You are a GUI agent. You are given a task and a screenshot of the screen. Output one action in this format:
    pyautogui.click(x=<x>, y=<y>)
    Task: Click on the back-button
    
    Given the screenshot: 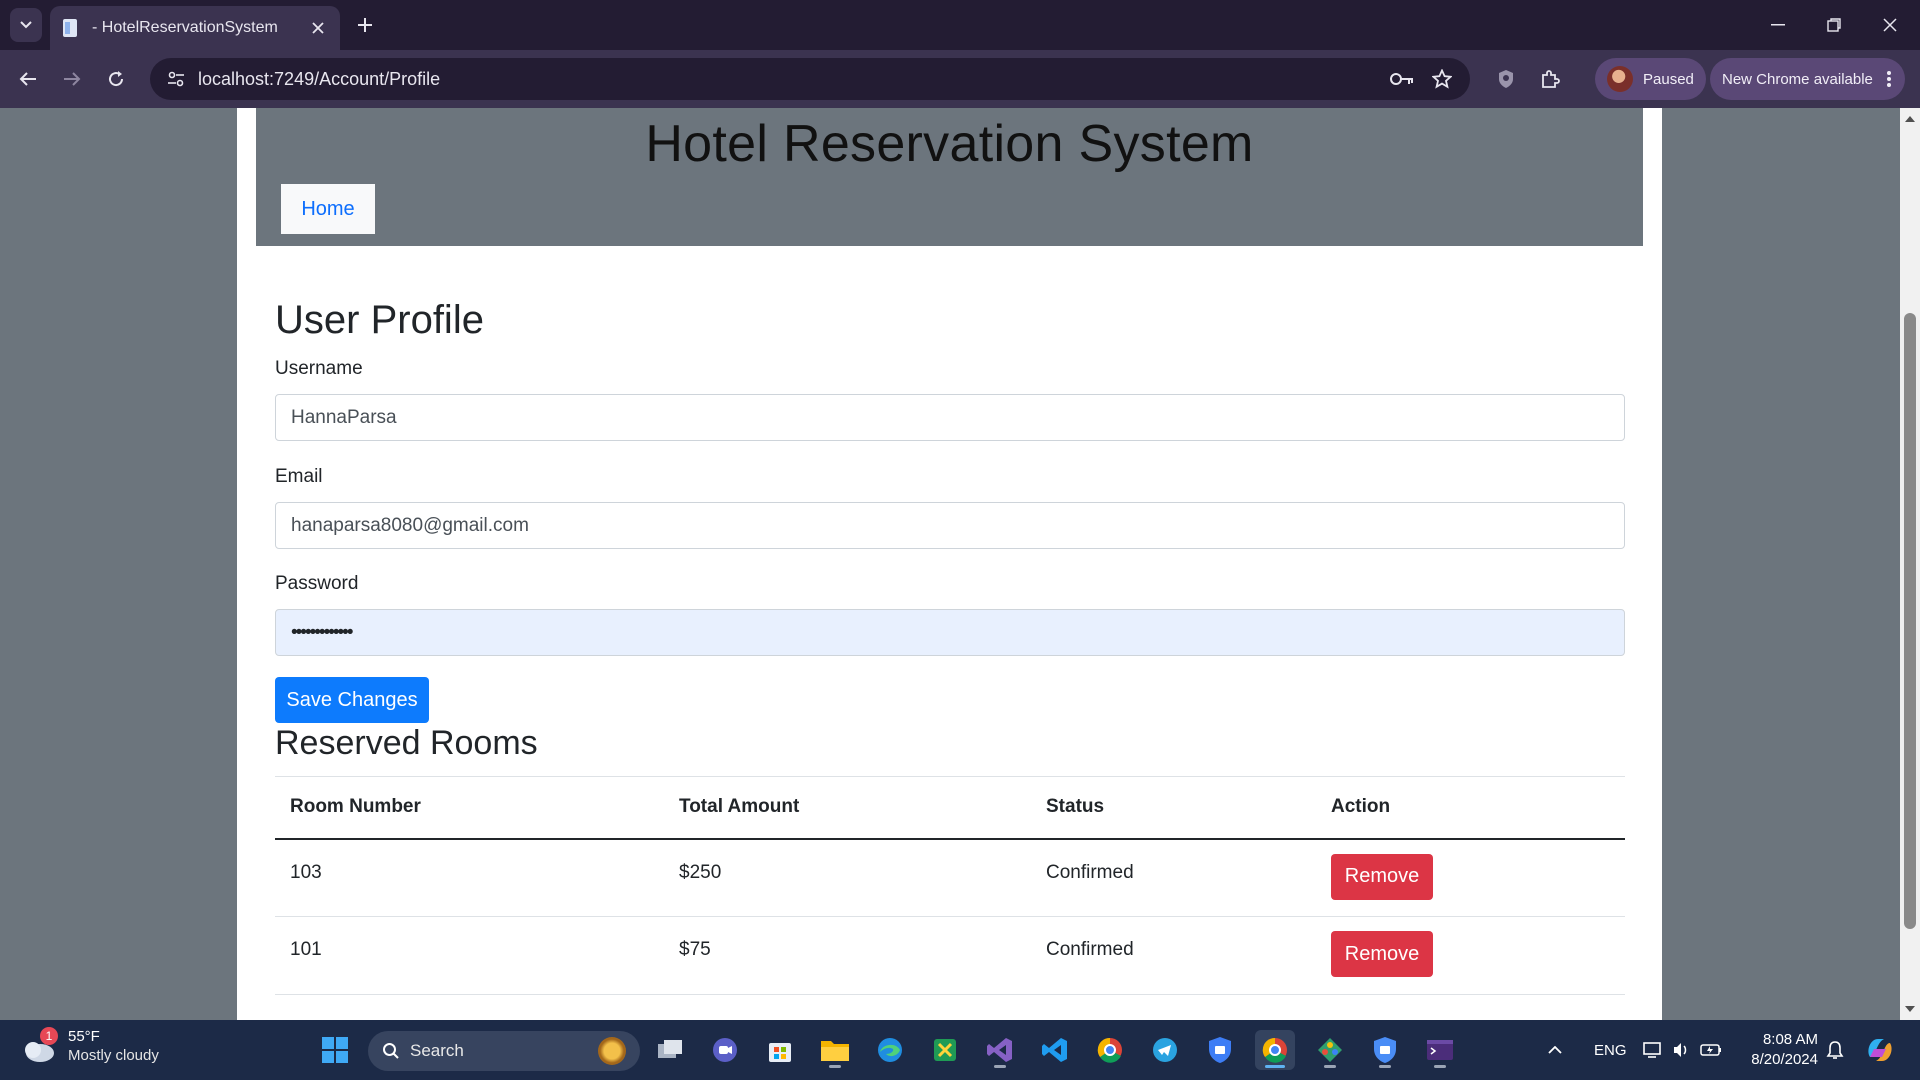 What is the action you would take?
    pyautogui.click(x=28, y=79)
    